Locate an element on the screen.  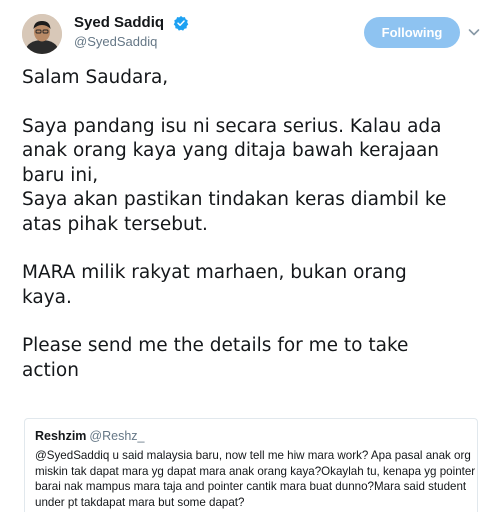
tweet-line: Salam Saudara, is located at coordinates (95, 77).